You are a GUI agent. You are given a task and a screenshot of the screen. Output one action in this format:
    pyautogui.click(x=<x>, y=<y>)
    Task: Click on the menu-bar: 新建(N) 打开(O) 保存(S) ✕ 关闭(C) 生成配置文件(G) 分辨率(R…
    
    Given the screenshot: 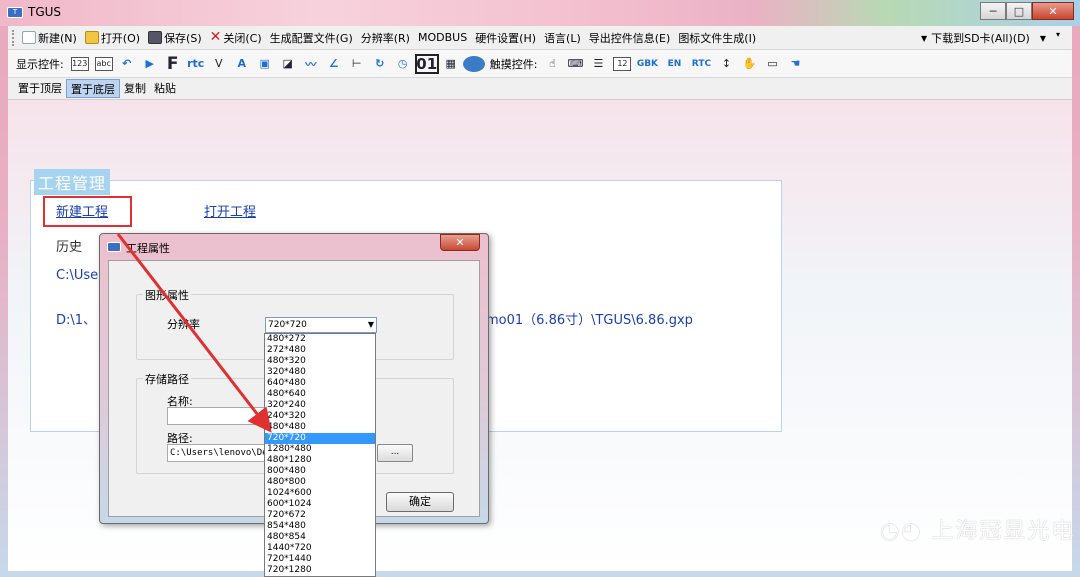 What is the action you would take?
    pyautogui.click(x=540, y=38)
    